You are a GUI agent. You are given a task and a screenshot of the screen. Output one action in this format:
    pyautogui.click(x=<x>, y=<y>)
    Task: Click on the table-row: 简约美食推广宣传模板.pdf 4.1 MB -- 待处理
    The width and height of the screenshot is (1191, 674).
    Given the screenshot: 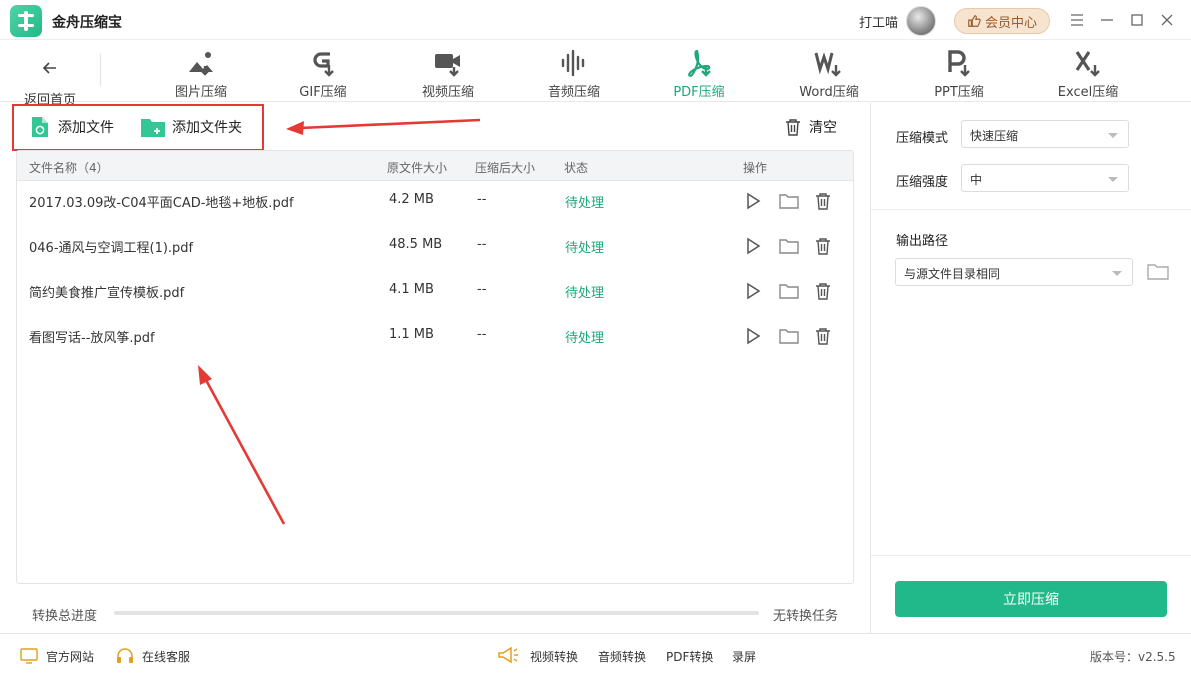 What is the action you would take?
    pyautogui.click(x=435, y=291)
    